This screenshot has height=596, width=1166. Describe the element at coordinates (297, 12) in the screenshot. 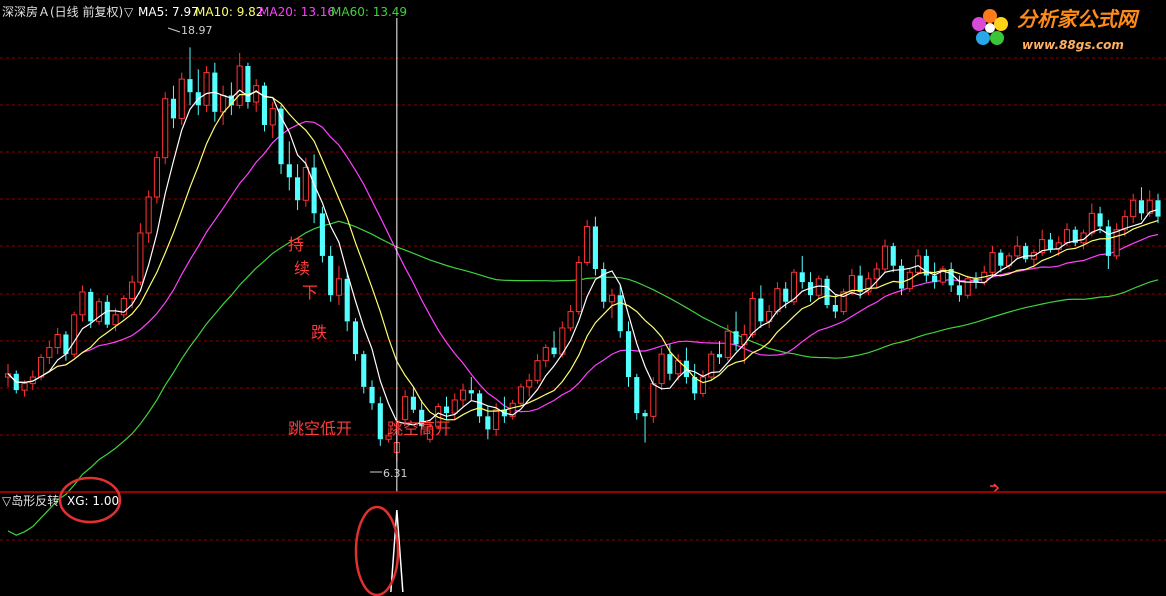

I see `ma20-label: MA20: 13.16` at that location.